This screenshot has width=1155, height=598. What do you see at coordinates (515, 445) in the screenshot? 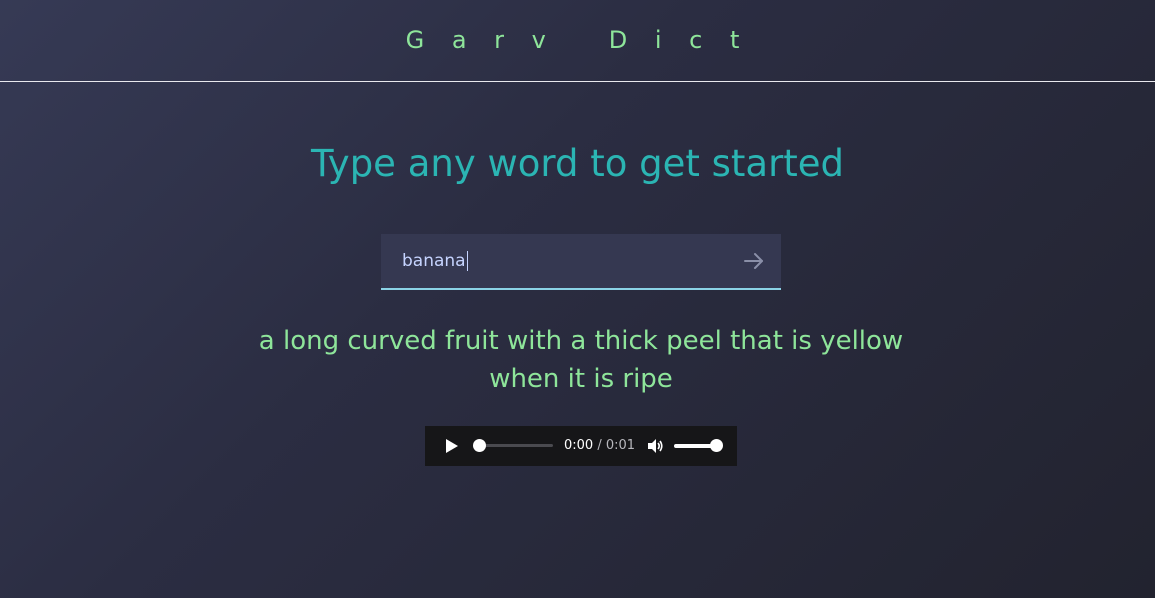
I see `seek-bar` at bounding box center [515, 445].